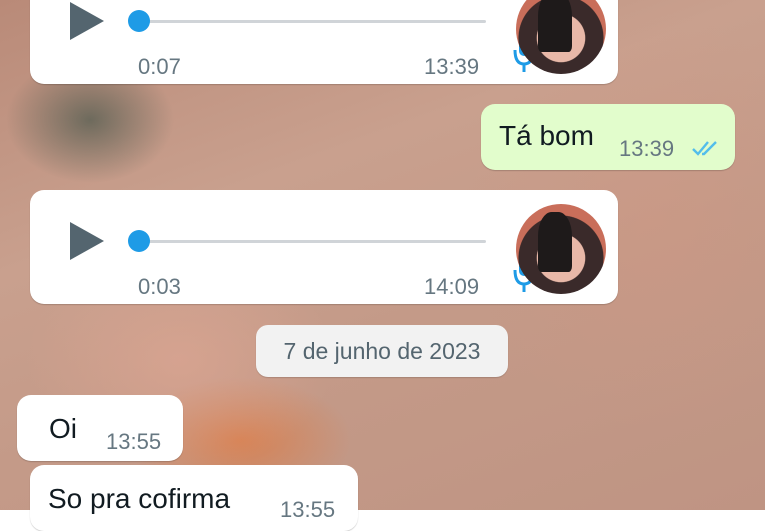  I want to click on incoming-message: So pra cofirma 13:55, so click(194, 498).